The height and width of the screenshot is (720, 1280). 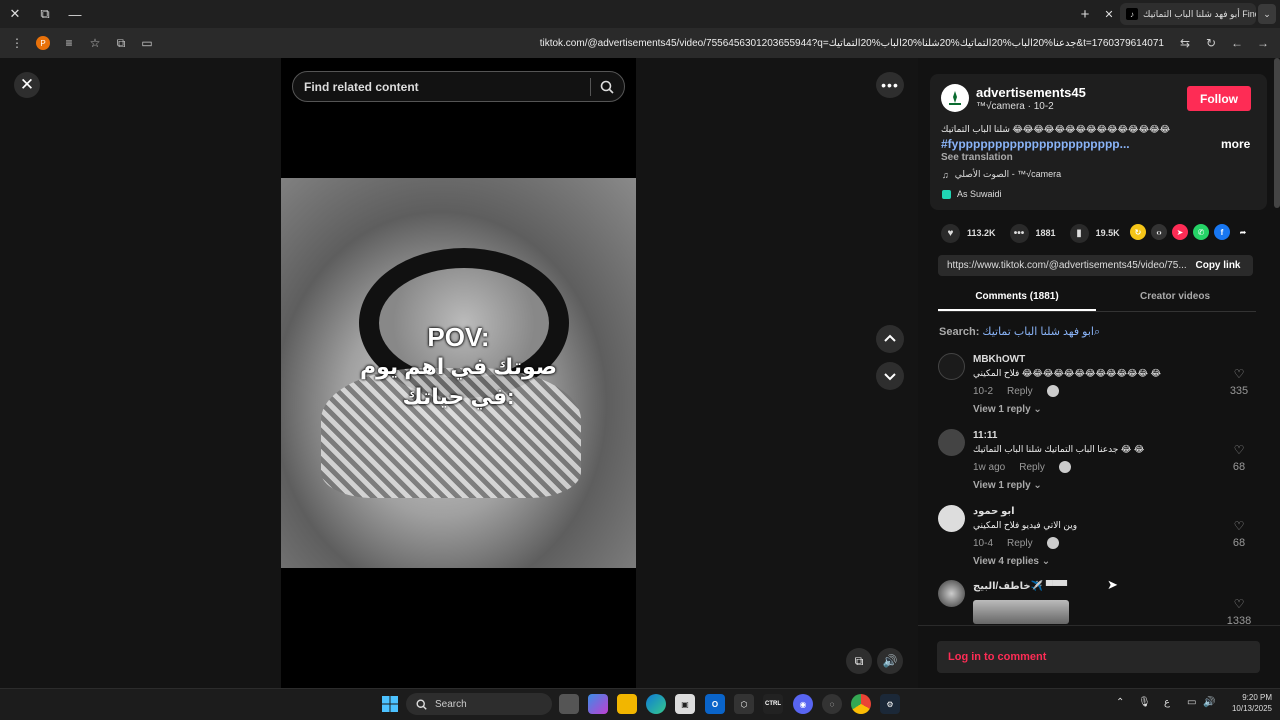 I want to click on outlook-icon: O, so click(x=715, y=704).